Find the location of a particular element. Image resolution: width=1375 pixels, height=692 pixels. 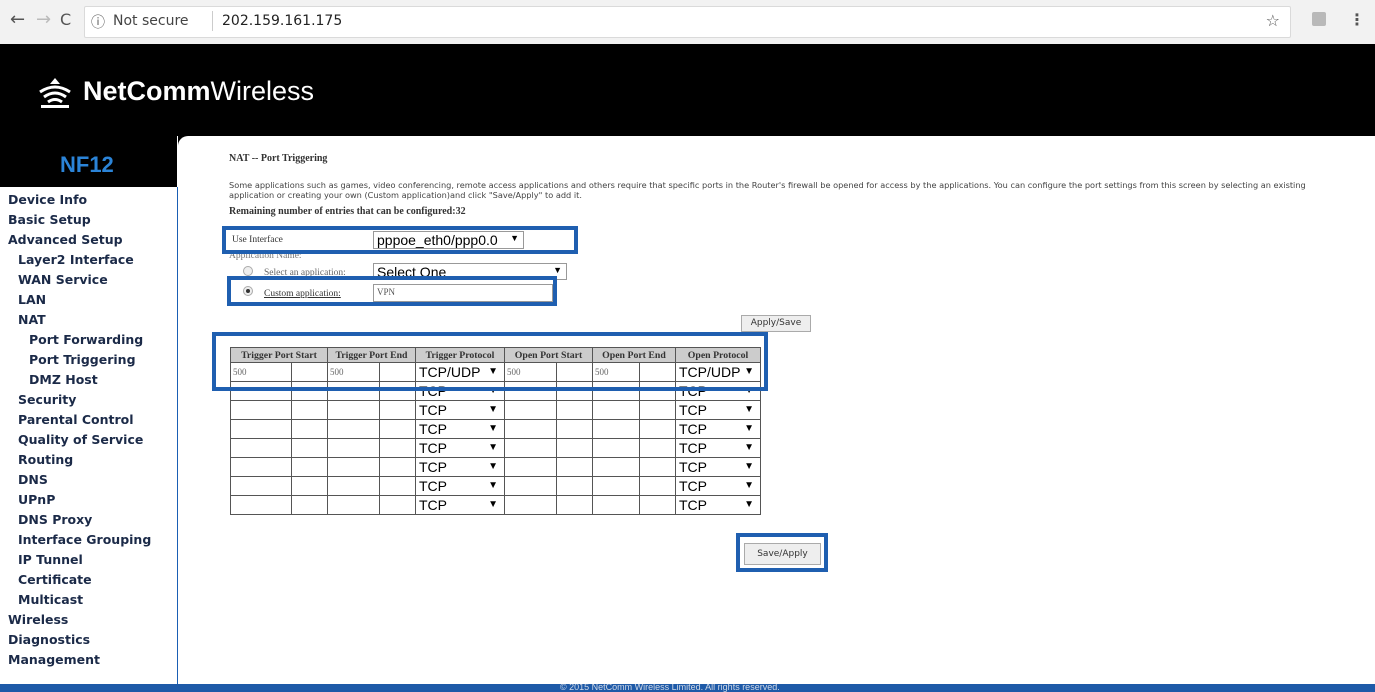

sidebar-item-dmz-host: DMZ Host is located at coordinates (63, 379).